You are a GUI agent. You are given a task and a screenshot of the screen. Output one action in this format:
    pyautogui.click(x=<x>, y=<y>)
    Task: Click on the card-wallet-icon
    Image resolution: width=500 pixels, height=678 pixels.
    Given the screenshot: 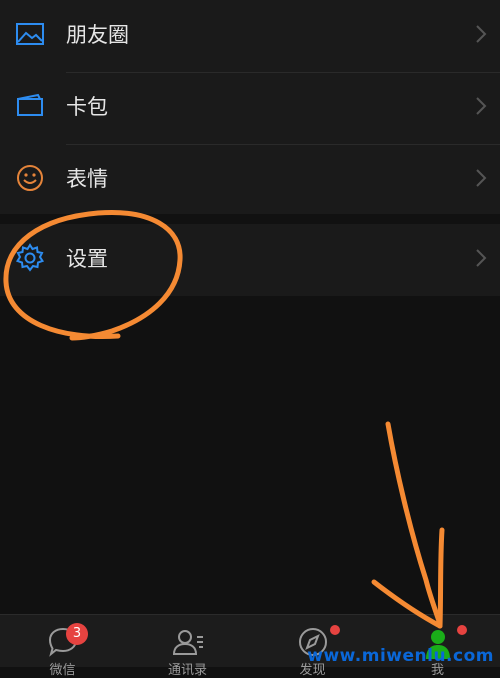 What is the action you would take?
    pyautogui.click(x=30, y=104)
    